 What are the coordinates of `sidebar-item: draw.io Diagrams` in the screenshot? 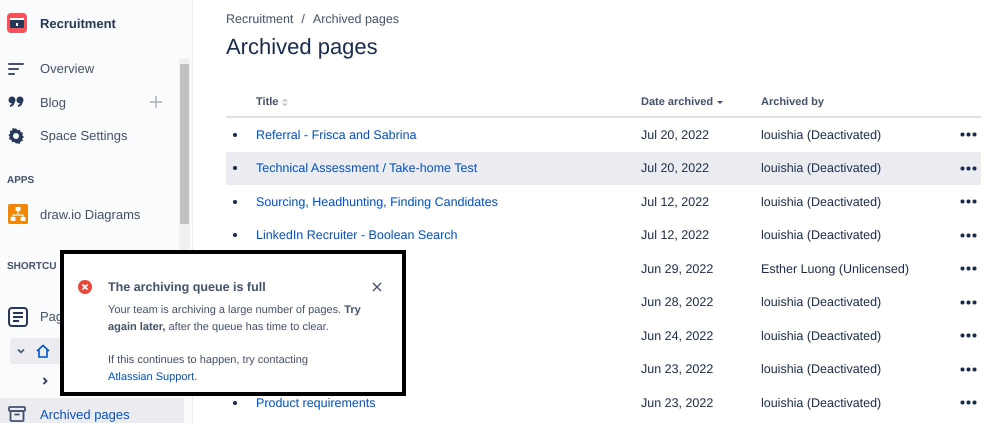 It's located at (96, 214).